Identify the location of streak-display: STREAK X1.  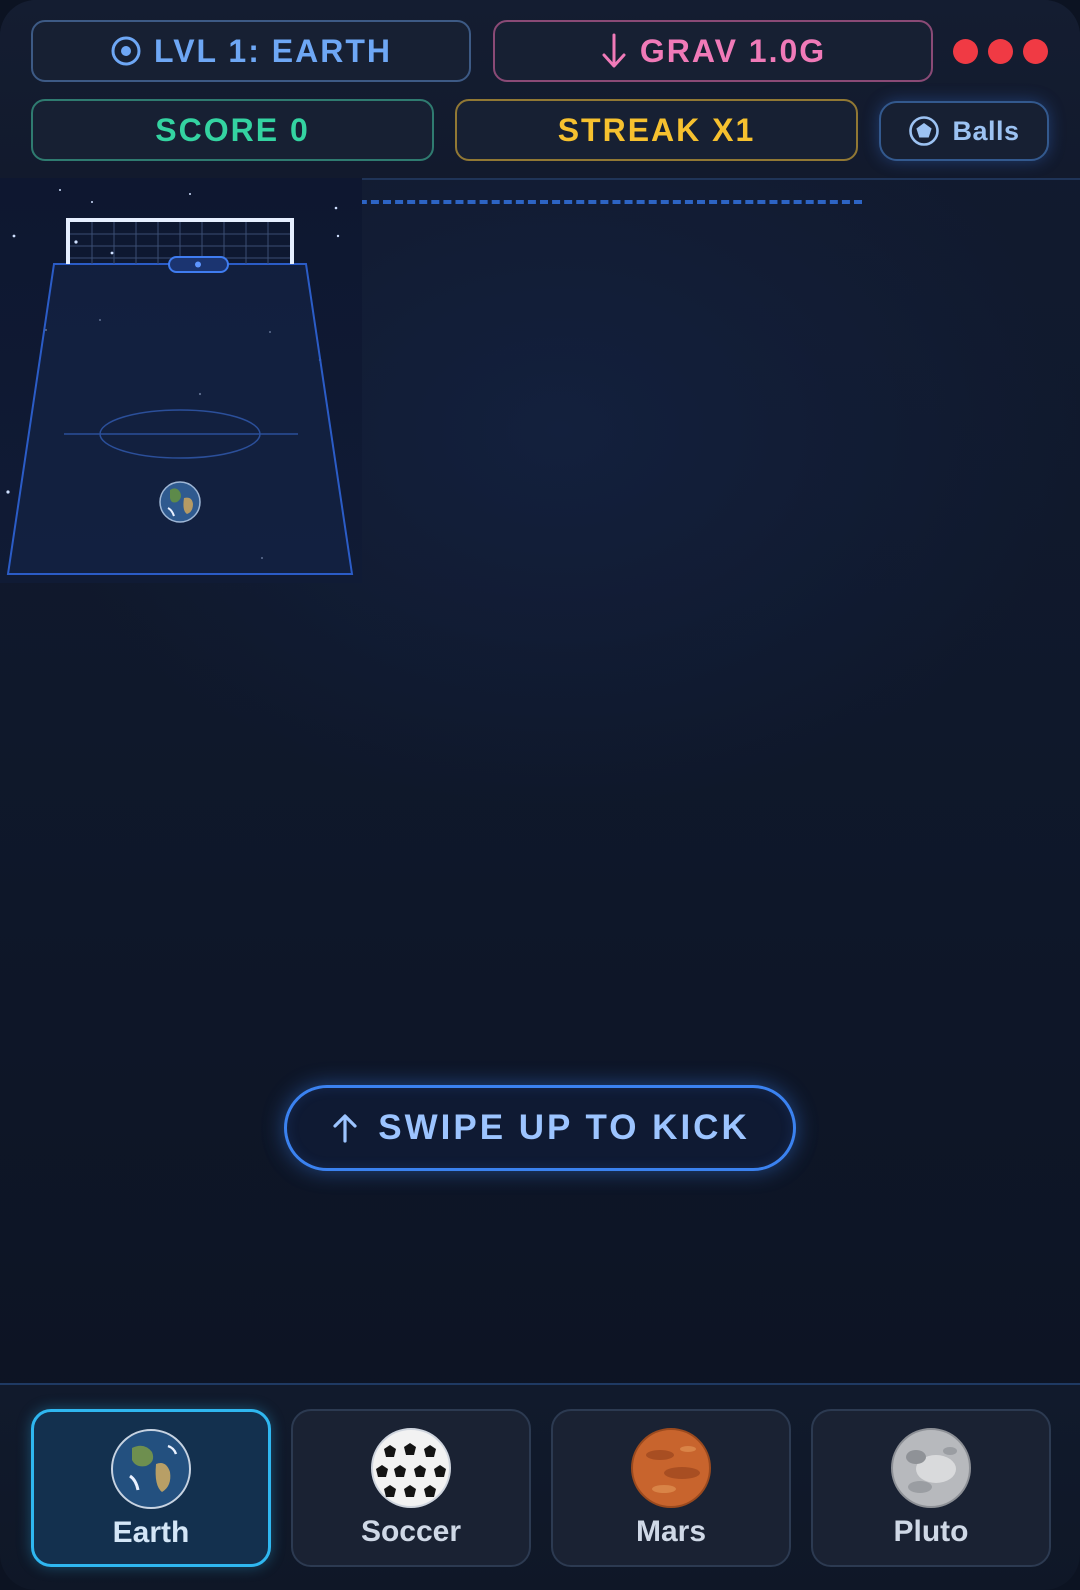
(656, 130).